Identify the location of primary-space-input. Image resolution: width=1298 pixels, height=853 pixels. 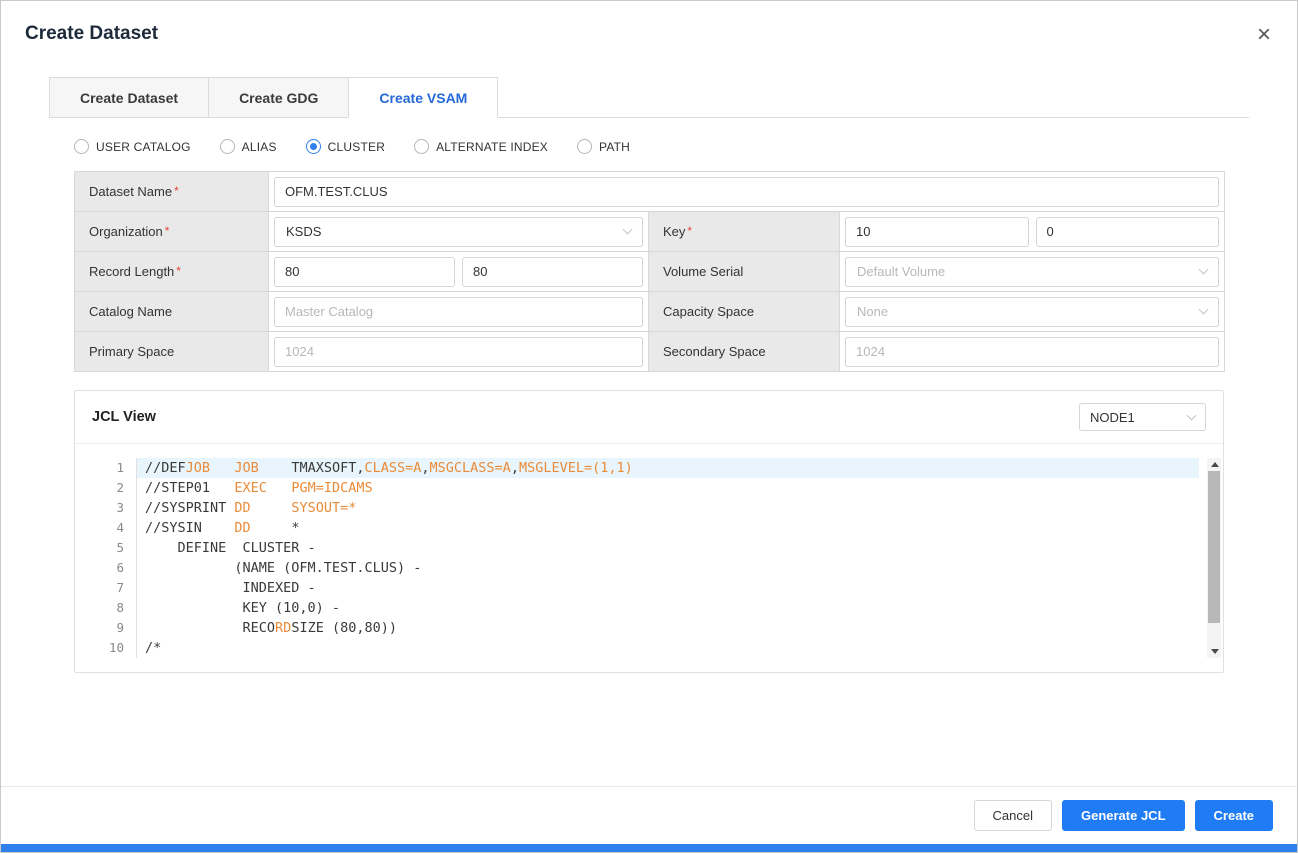
(458, 351).